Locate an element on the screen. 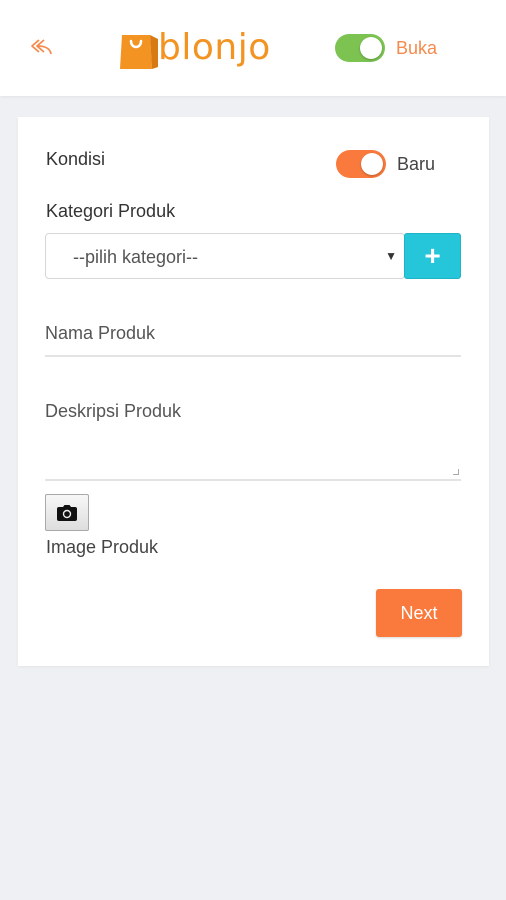 This screenshot has height=900, width=506. back-arrow-icon is located at coordinates (41, 47).